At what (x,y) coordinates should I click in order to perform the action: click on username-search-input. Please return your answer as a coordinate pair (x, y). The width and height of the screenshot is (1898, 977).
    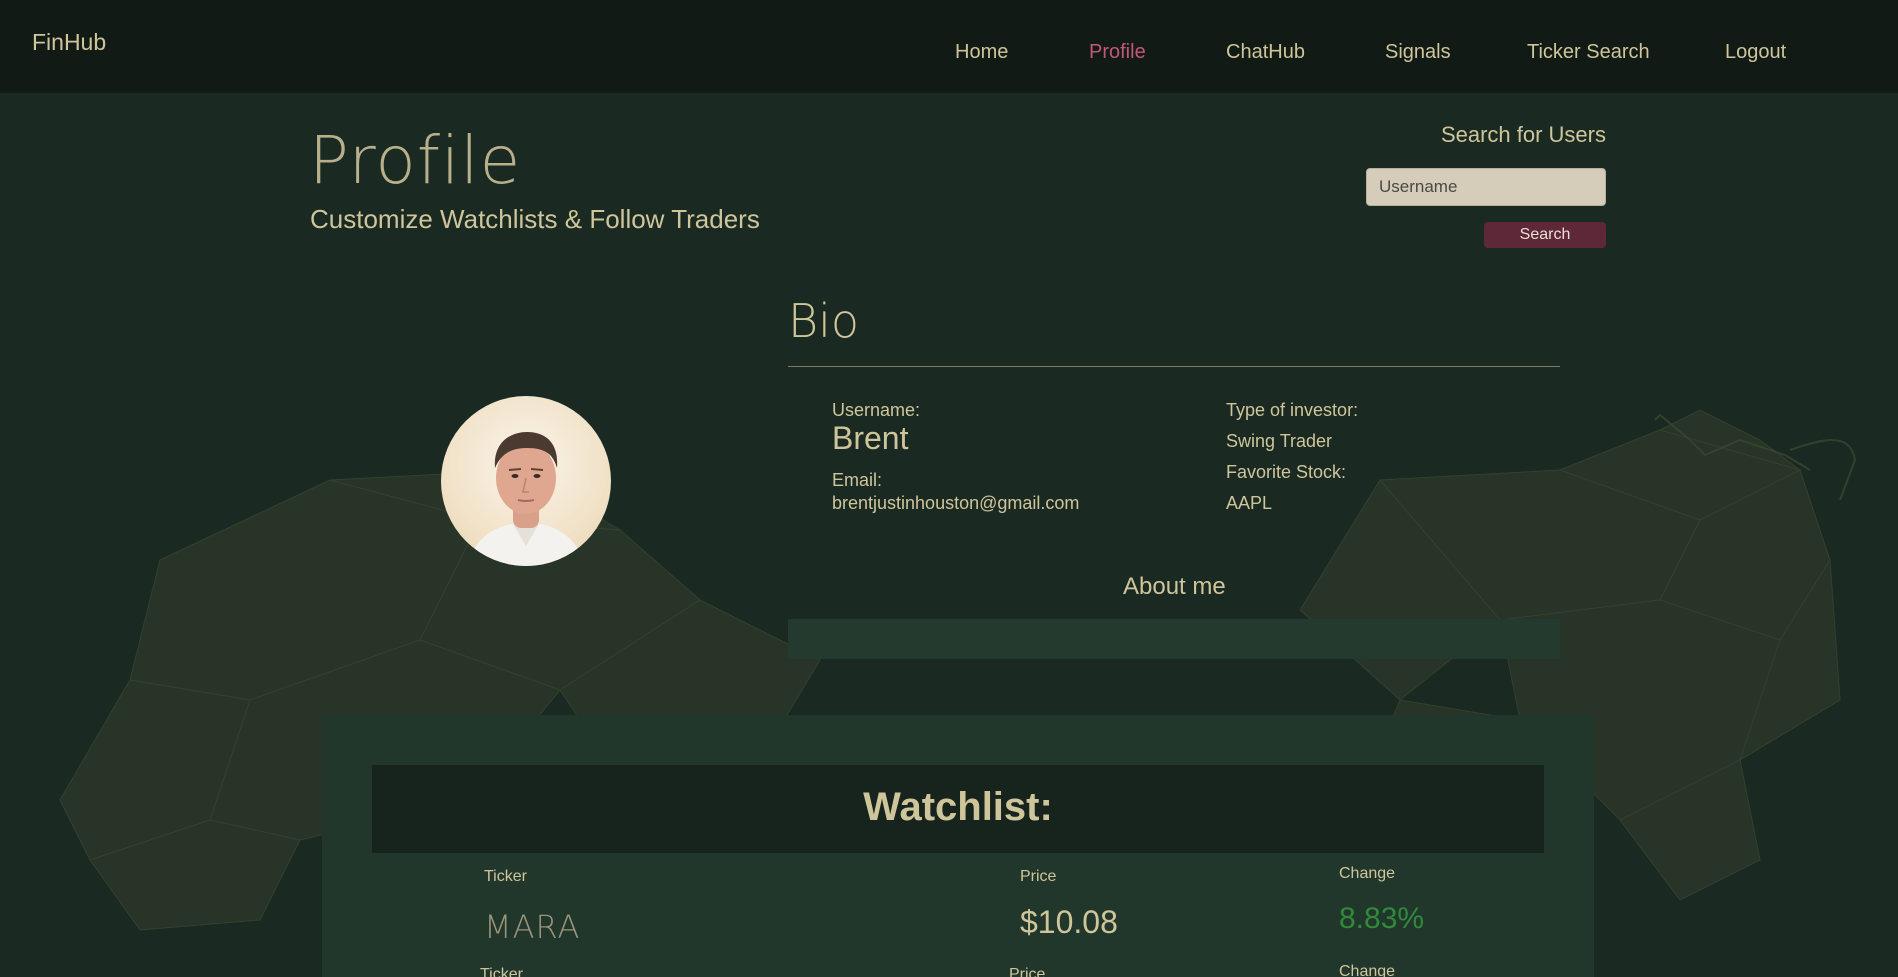
    Looking at the image, I should click on (1486, 187).